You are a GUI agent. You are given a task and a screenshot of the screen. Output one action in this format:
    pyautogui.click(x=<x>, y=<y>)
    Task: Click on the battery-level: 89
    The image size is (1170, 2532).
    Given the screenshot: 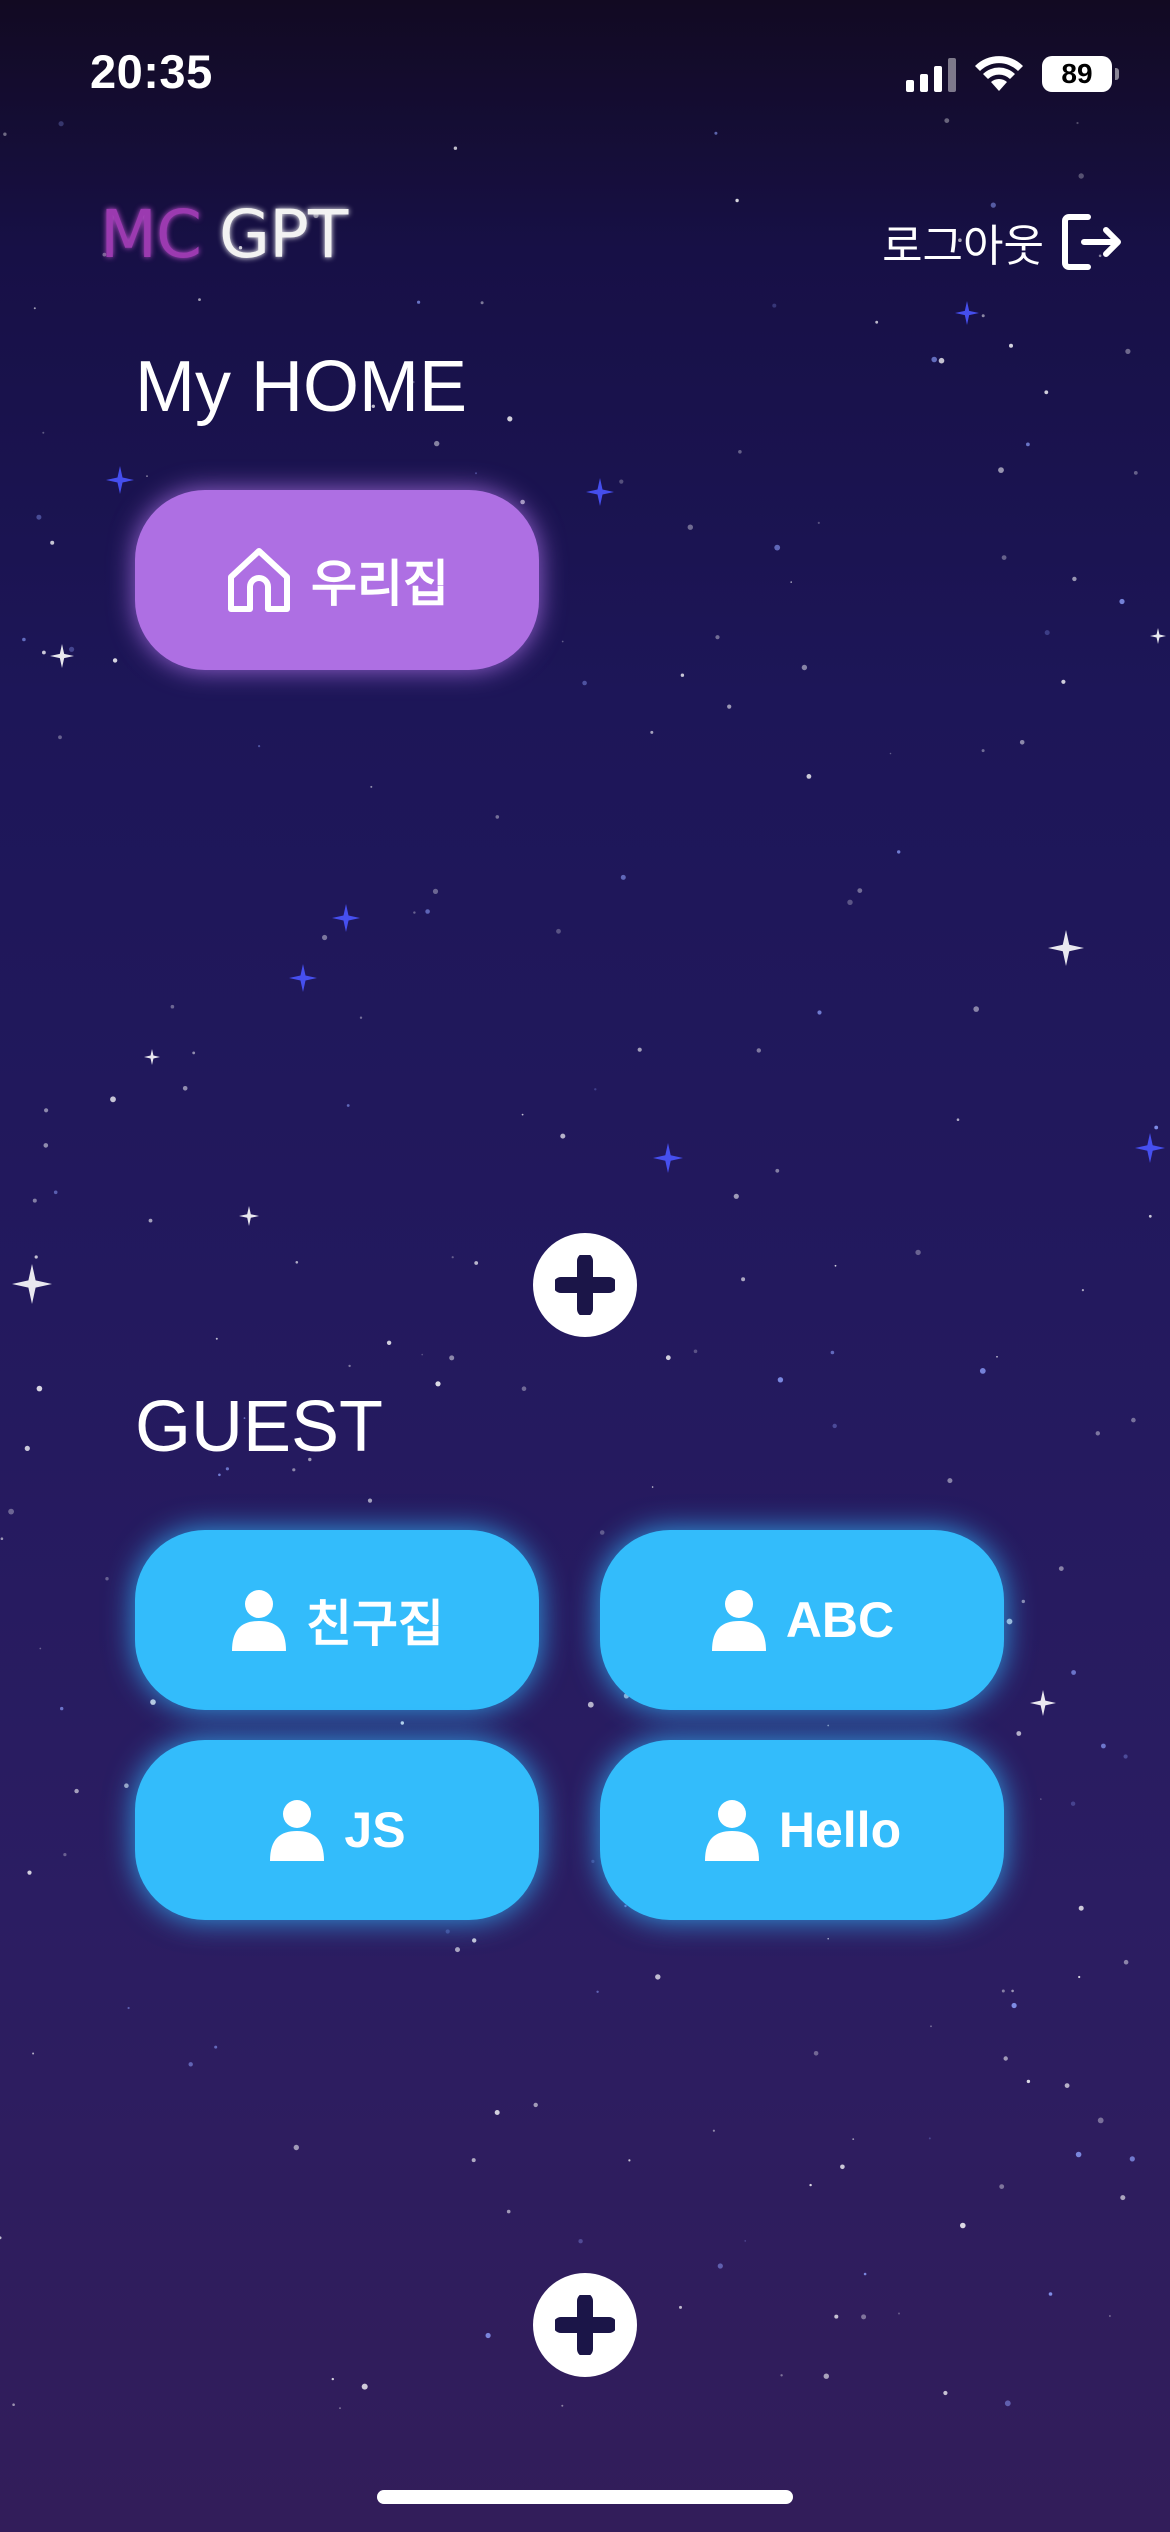 What is the action you would take?
    pyautogui.click(x=1077, y=73)
    